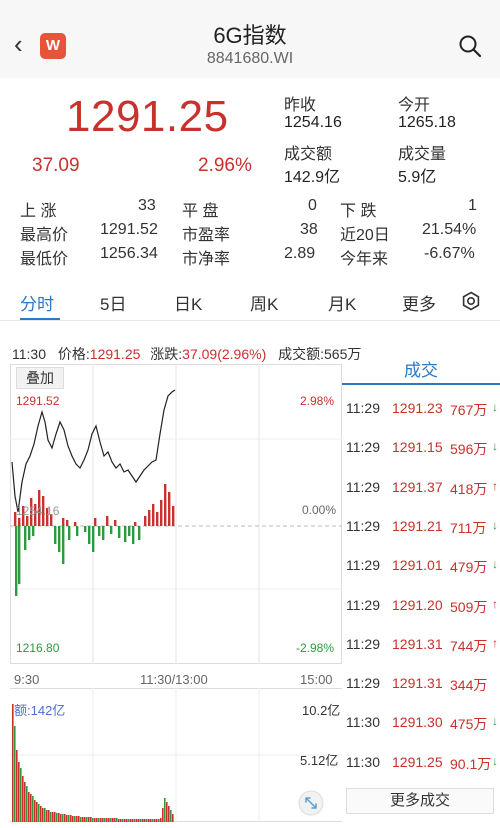  What do you see at coordinates (417, 447) in the screenshot?
I see `trade-price: 1291.15` at bounding box center [417, 447].